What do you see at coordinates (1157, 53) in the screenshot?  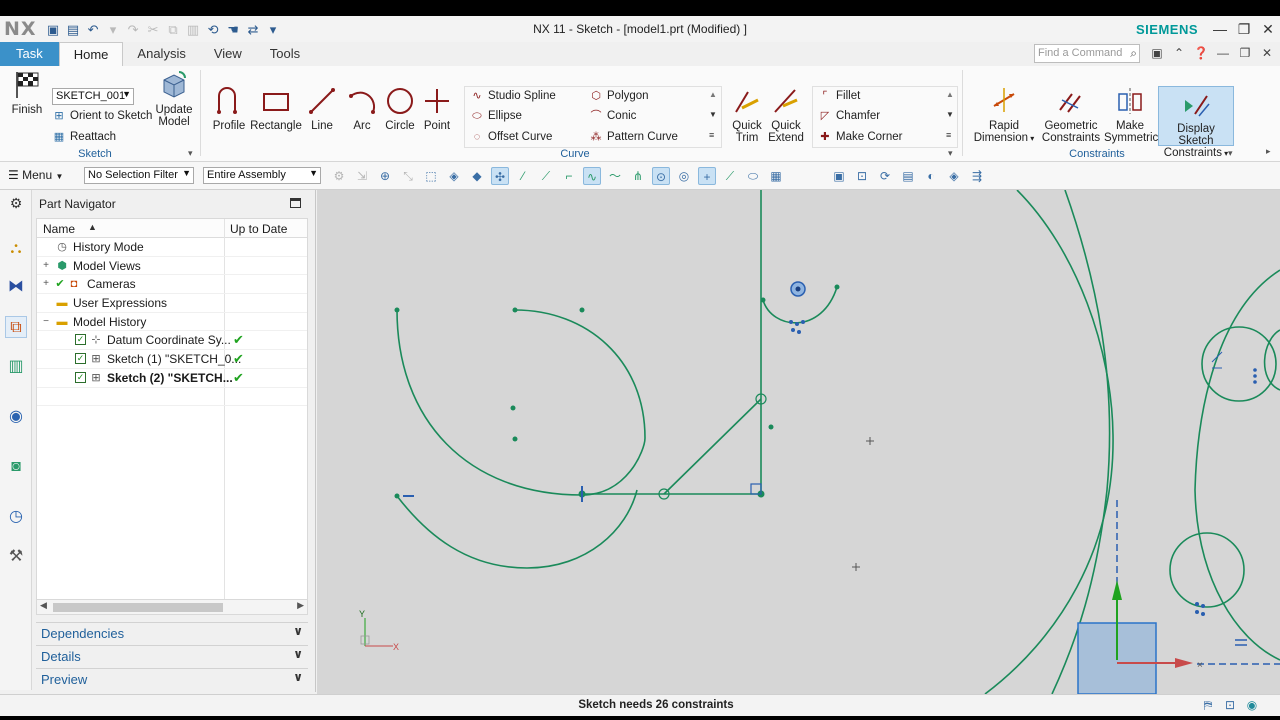 I see `window-layout-icon: ▣` at bounding box center [1157, 53].